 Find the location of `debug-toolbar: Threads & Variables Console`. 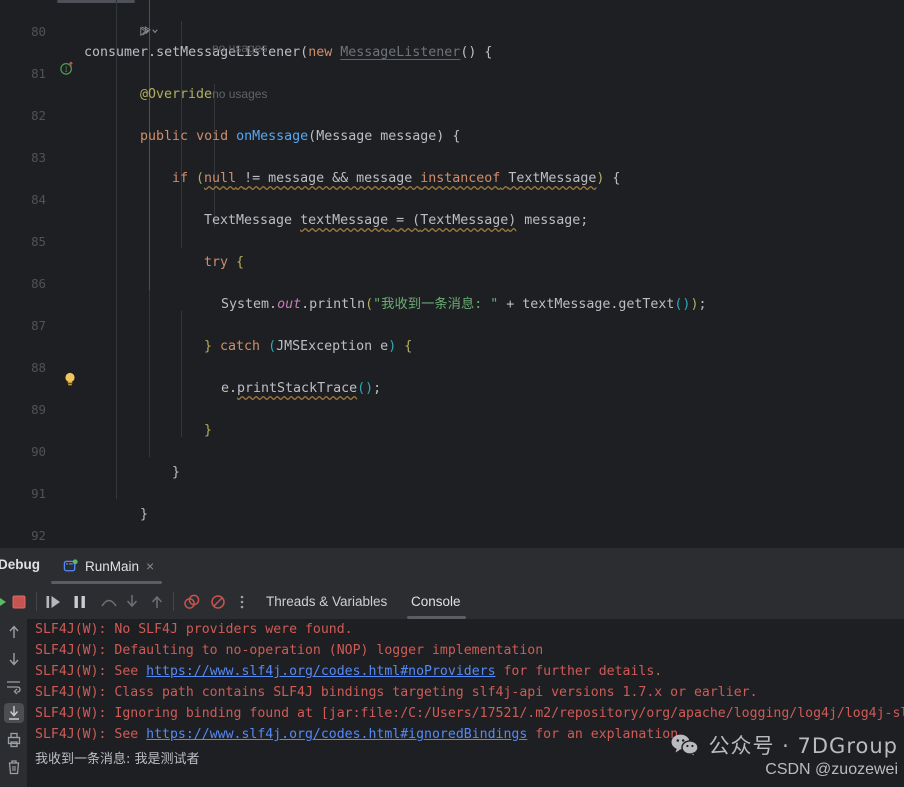

debug-toolbar: Threads & Variables Console is located at coordinates (452, 602).